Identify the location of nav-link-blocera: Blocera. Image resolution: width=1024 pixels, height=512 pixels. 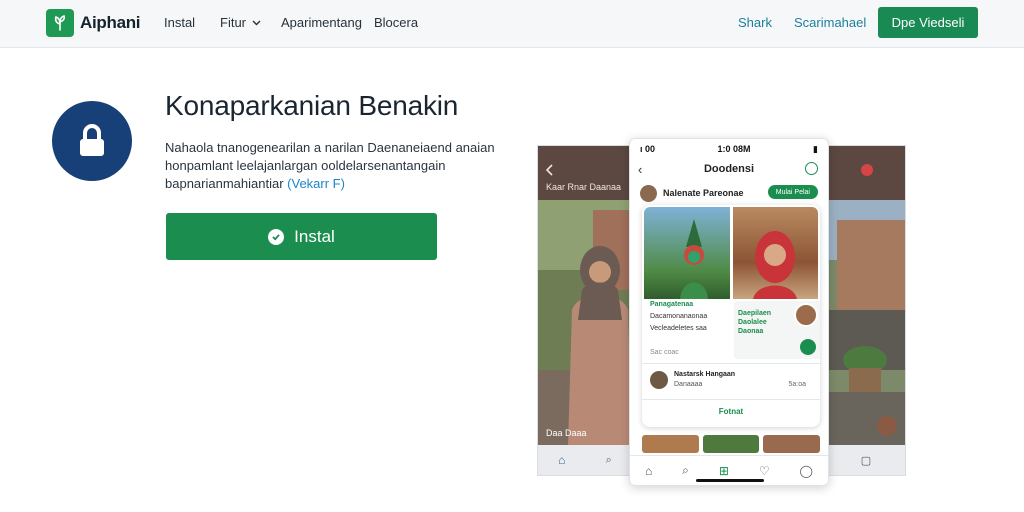
(396, 22).